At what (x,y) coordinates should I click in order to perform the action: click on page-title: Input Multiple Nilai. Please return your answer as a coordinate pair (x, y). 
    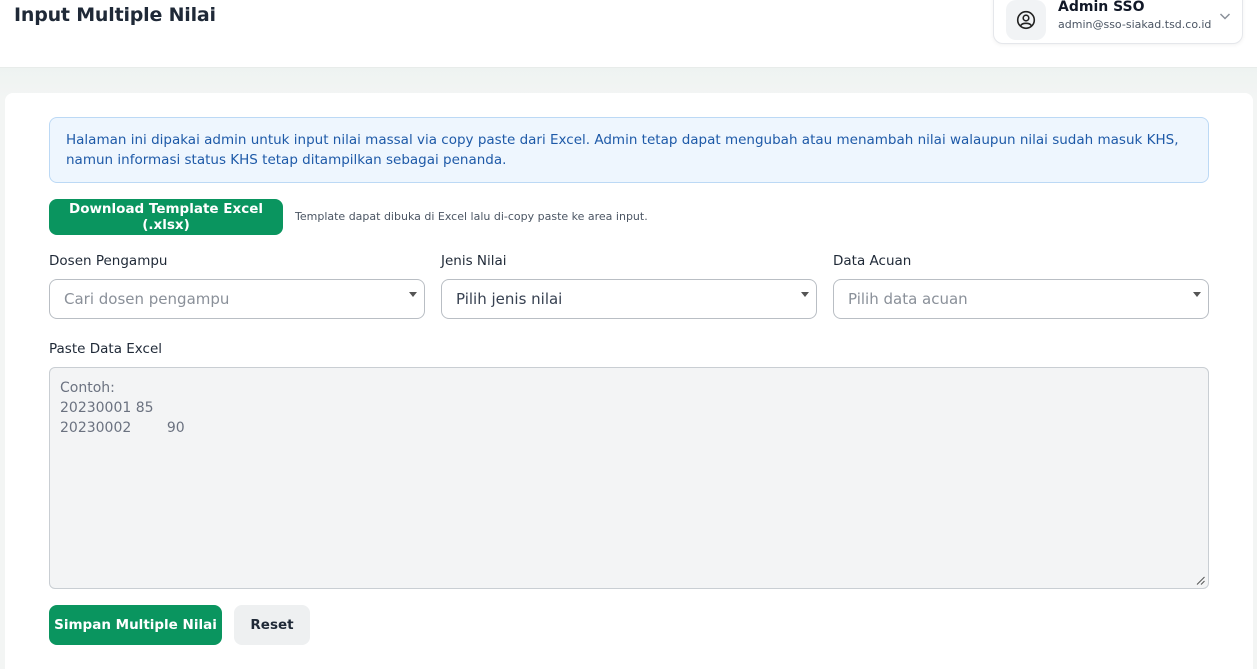
    Looking at the image, I should click on (115, 15).